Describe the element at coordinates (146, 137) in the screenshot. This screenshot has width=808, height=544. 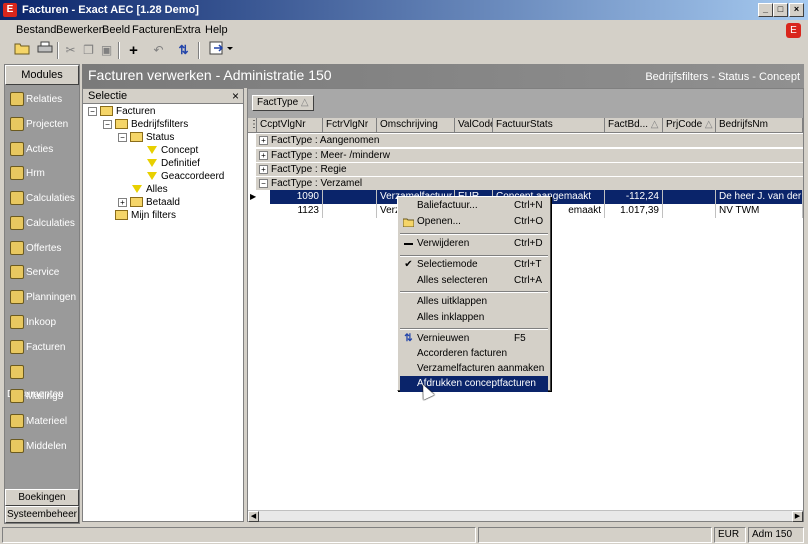
I see `tree-node-status: − Status` at that location.